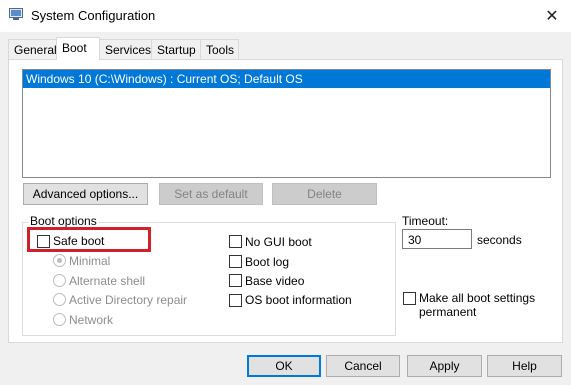 The height and width of the screenshot is (385, 571). I want to click on boot-log-checkbox, so click(235, 261).